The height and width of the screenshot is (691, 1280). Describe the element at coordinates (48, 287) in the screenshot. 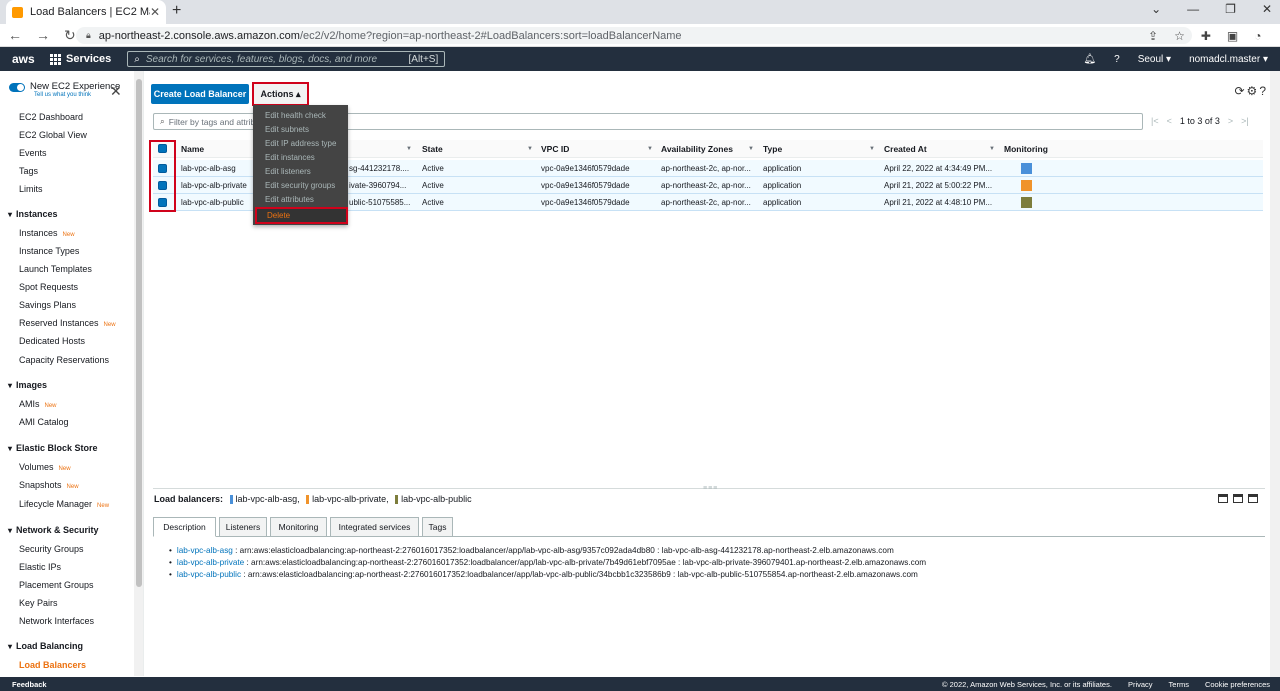

I see `sidebar-item-spot-requests: Spot Requests` at that location.